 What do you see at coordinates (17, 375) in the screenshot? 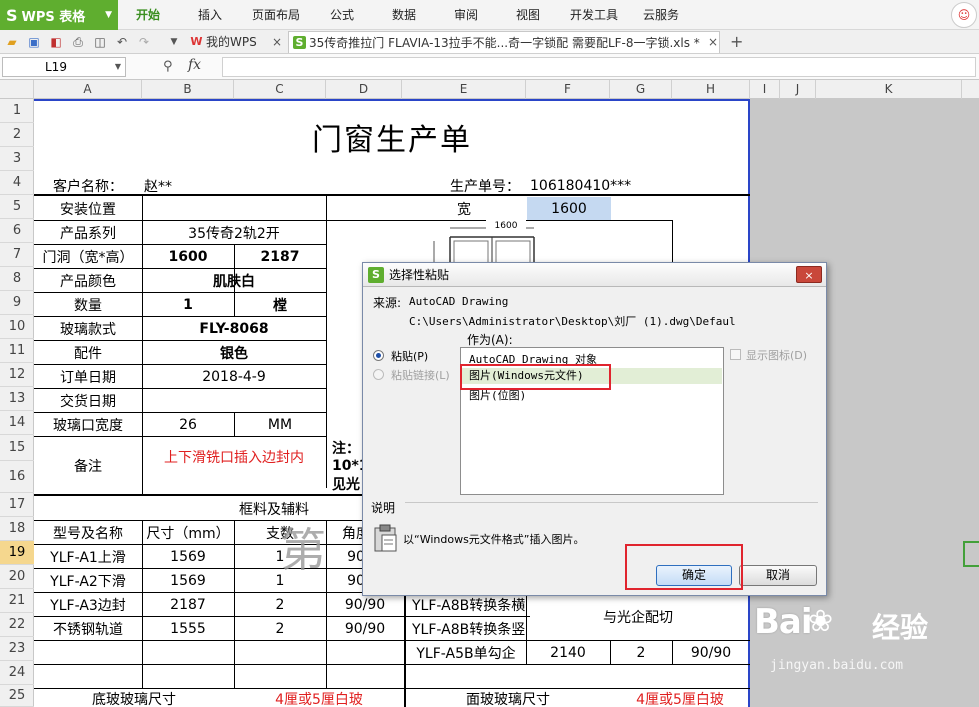
I see `row-header: 12` at bounding box center [17, 375].